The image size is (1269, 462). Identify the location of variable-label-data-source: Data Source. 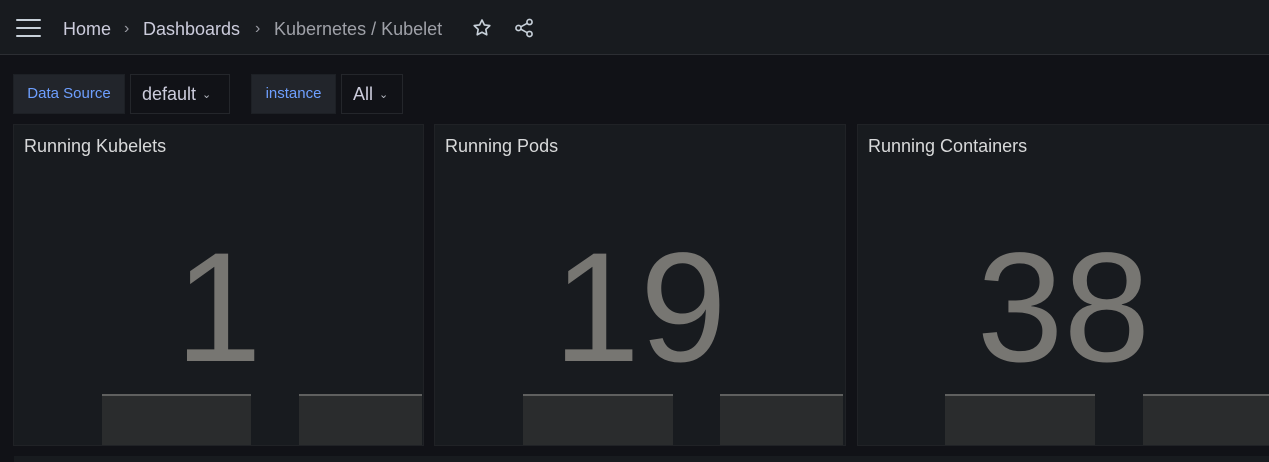
(69, 94).